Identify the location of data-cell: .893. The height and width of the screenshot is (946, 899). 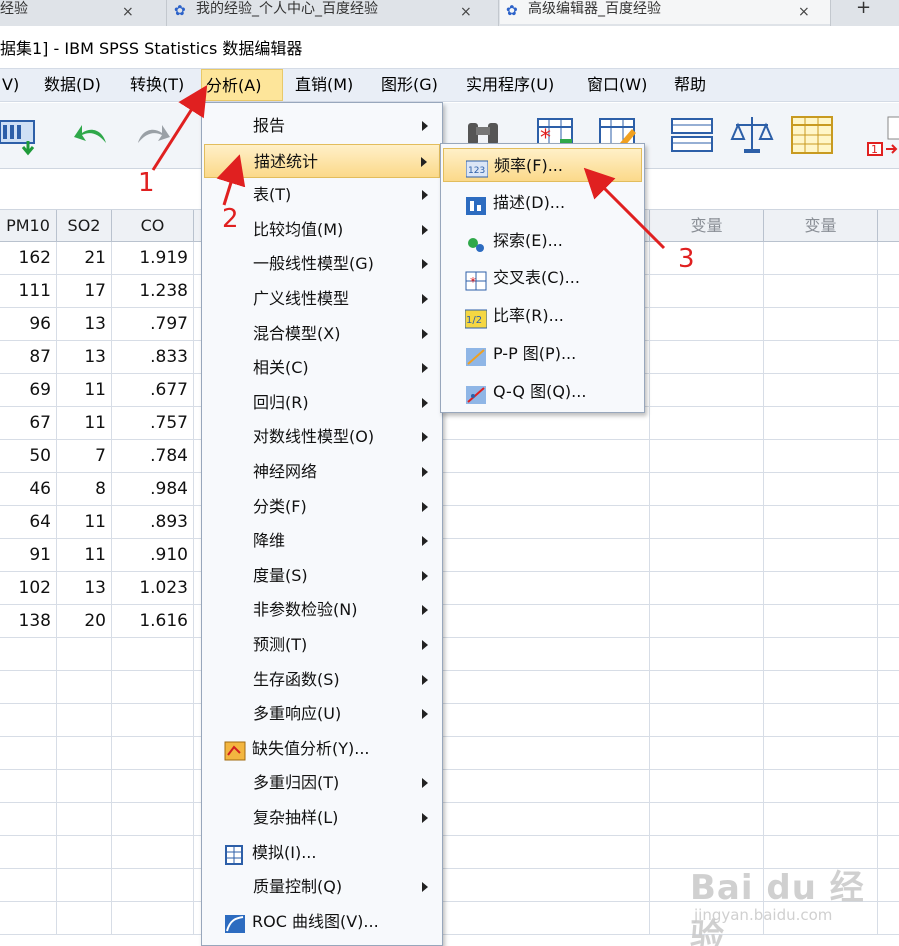
(153, 522).